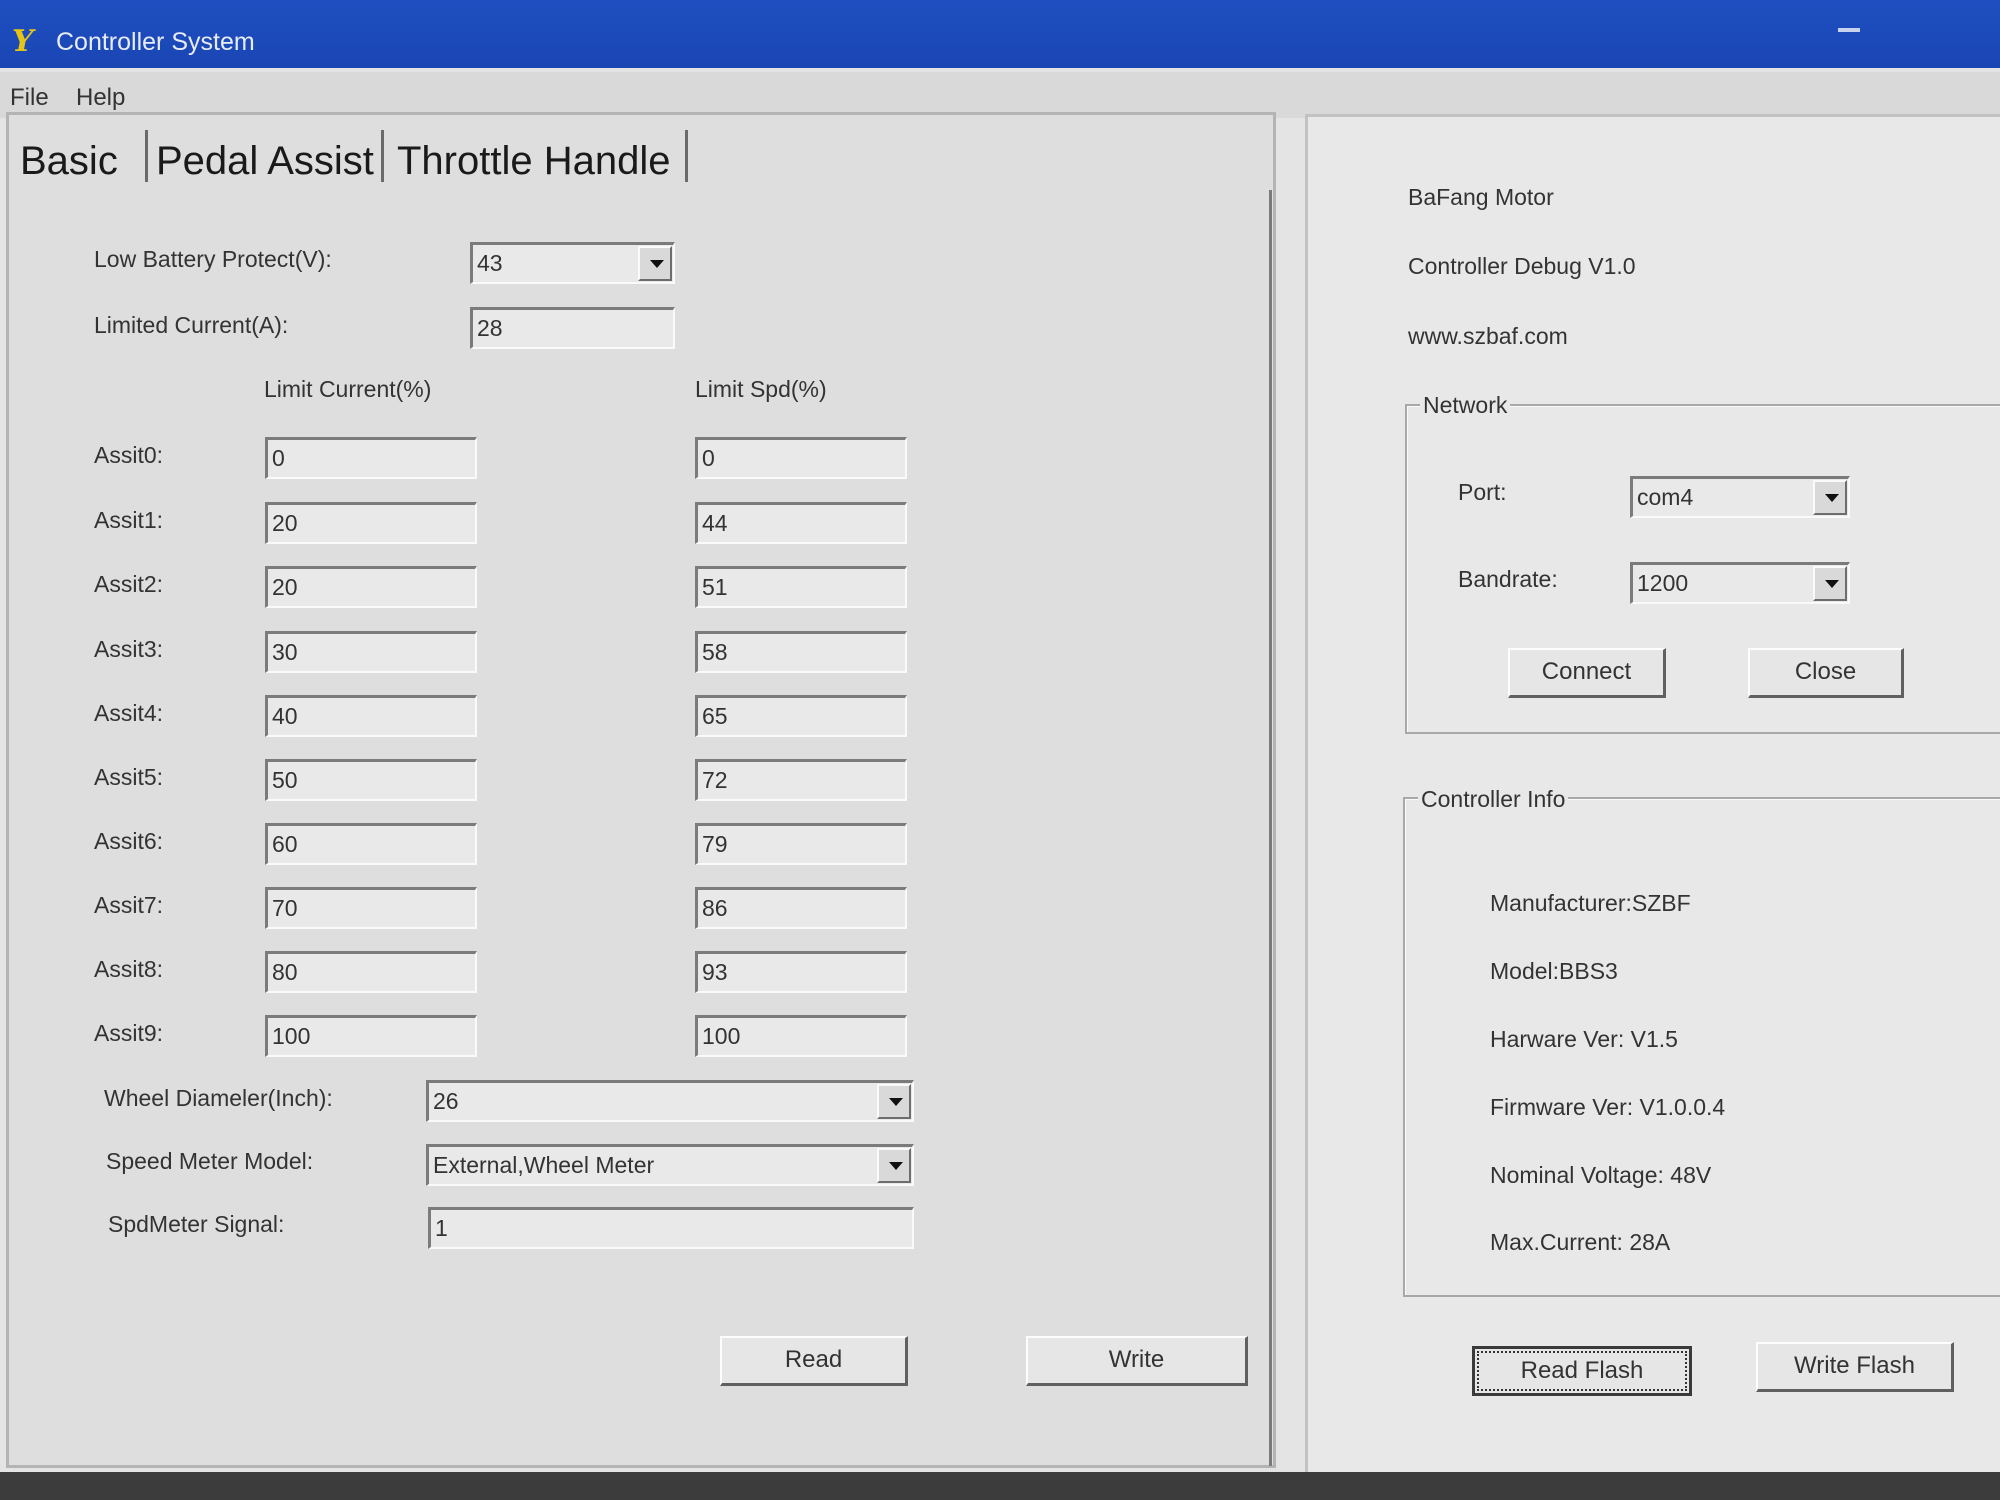  What do you see at coordinates (1601, 1175) in the screenshot?
I see `info-nominal-voltage: Nominal Voltage: 48V` at bounding box center [1601, 1175].